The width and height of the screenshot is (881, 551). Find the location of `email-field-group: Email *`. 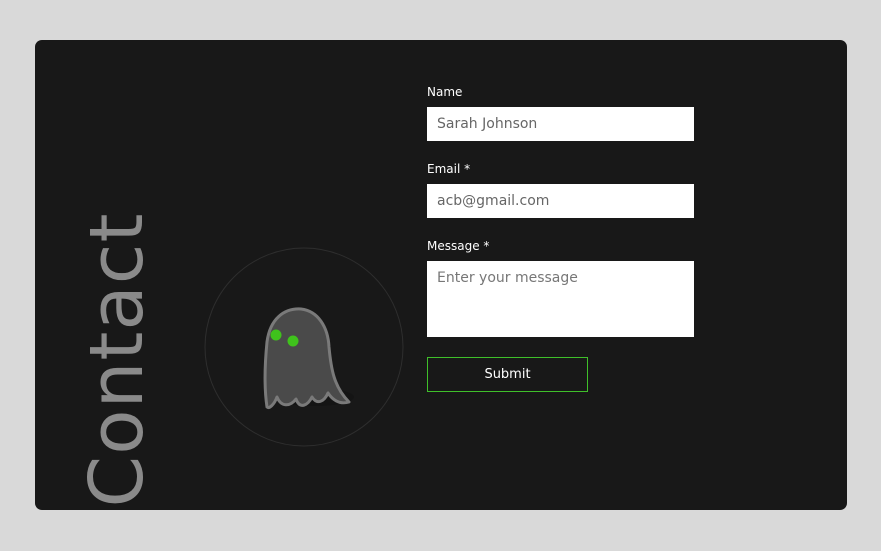

email-field-group: Email * is located at coordinates (560, 189).